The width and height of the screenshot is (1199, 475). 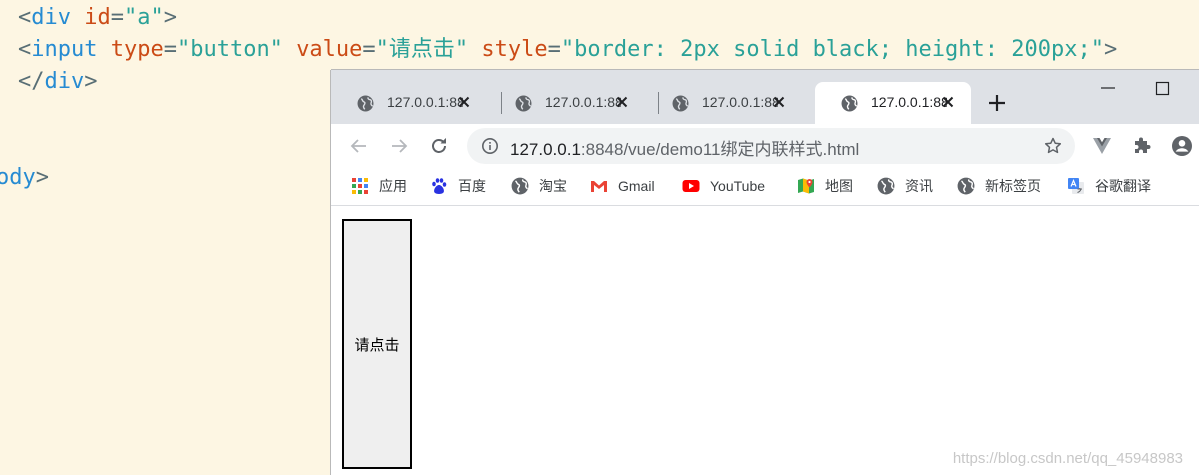 What do you see at coordinates (1142, 146) in the screenshot?
I see `extensions-puzzle-icon` at bounding box center [1142, 146].